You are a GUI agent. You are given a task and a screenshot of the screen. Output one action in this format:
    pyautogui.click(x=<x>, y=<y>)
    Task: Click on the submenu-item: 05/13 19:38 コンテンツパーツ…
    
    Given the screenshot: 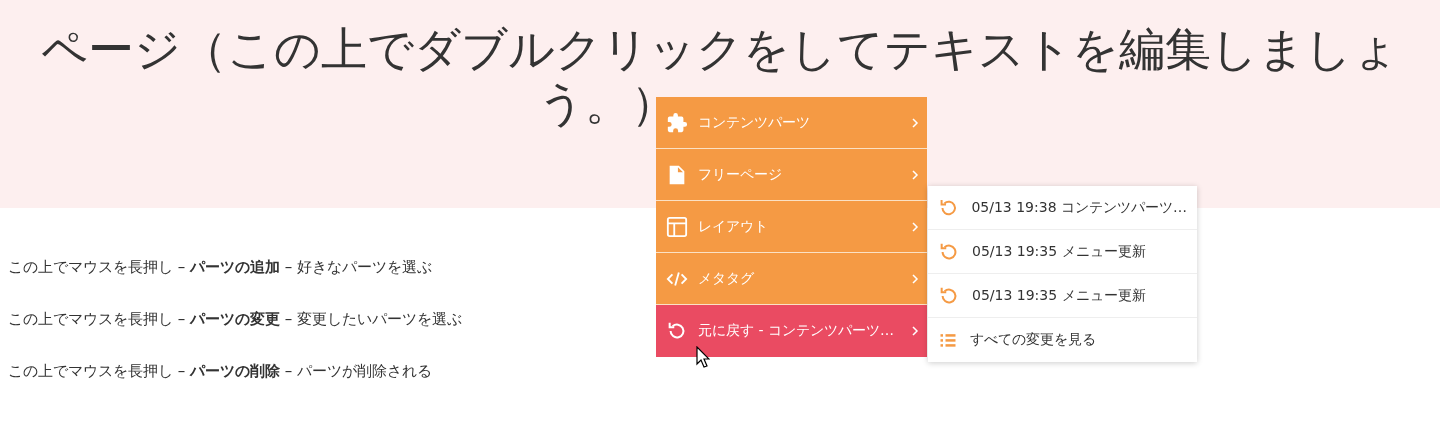 What is the action you would take?
    pyautogui.click(x=1062, y=208)
    